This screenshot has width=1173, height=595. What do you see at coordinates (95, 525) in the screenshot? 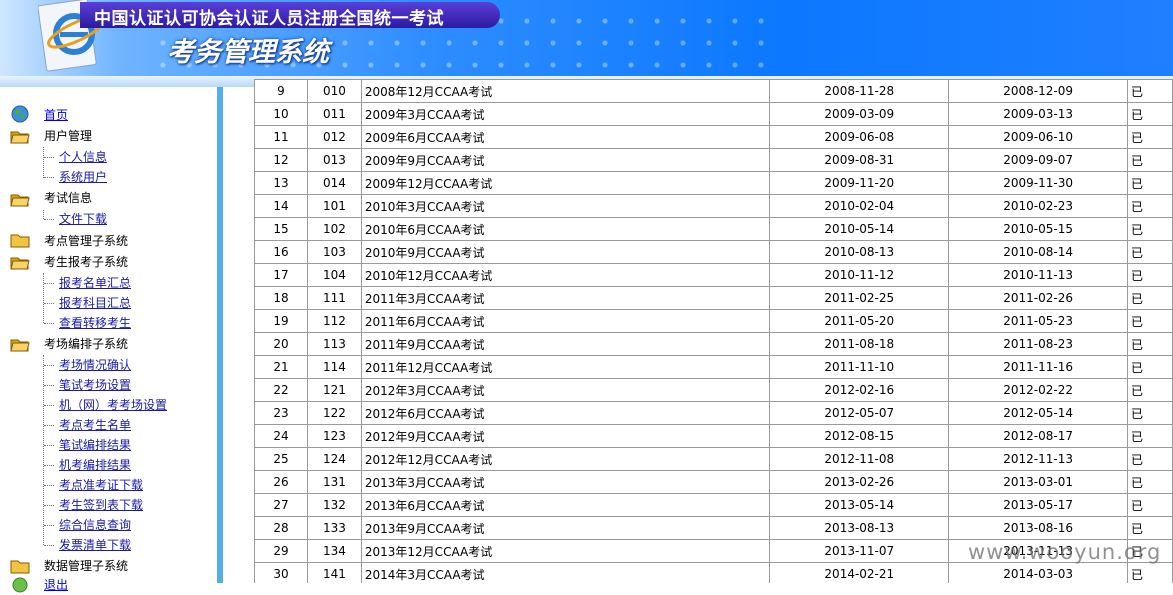
I see `menu-info-query: 综合信息查询` at bounding box center [95, 525].